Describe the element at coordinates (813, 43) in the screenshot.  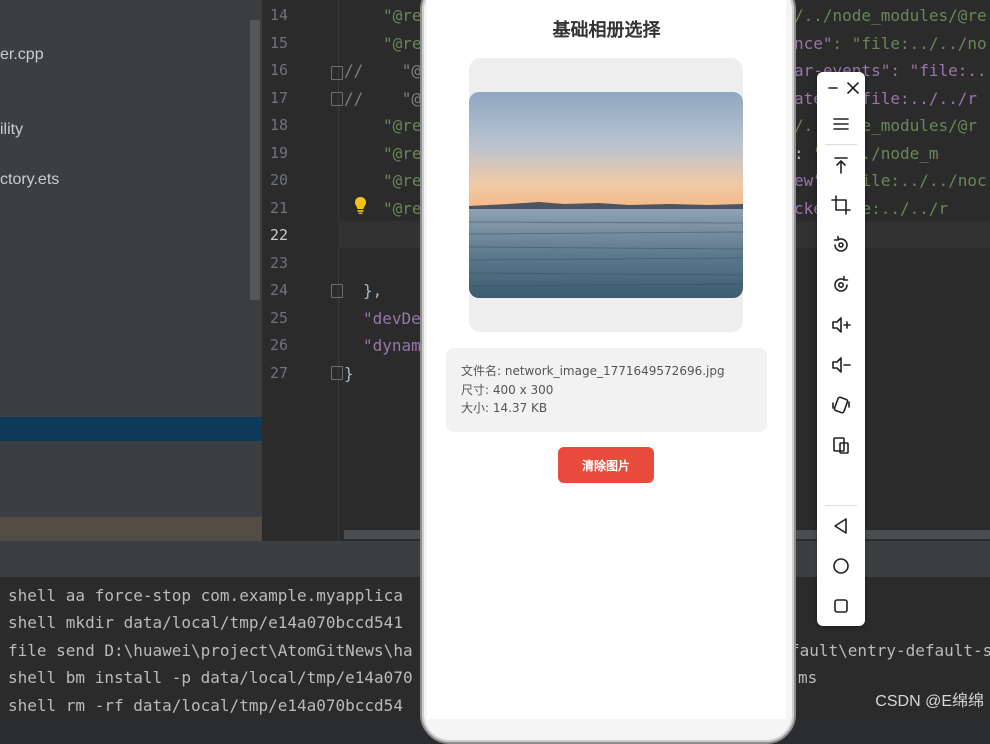
I see `code-fragment-15-key: nce"` at that location.